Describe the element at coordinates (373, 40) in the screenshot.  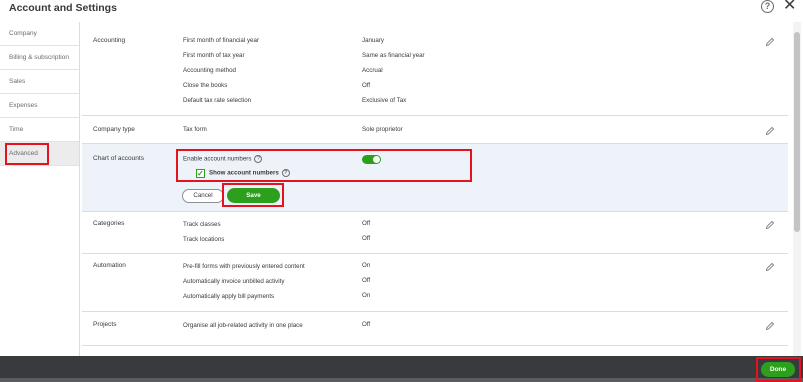
I see `row-value: January` at that location.